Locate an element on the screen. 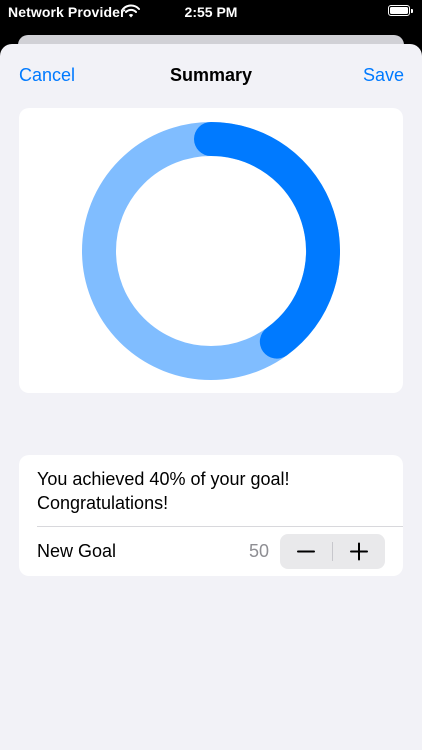 The image size is (422, 750). page-title: Summary is located at coordinates (211, 75).